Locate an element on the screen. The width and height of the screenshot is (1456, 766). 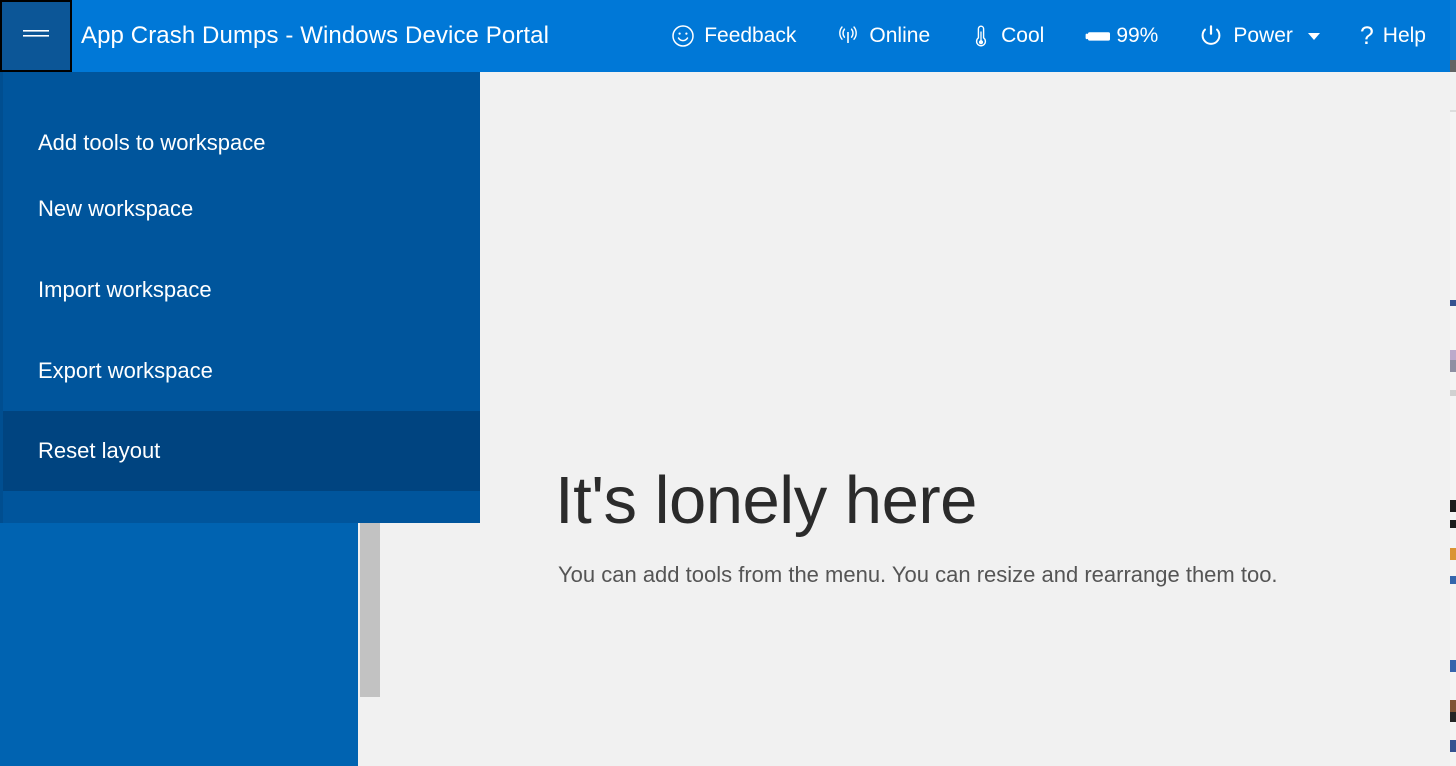
header-actions: Feedback Online Cool 99% Power ? Help is located at coordinates (1060, 36).